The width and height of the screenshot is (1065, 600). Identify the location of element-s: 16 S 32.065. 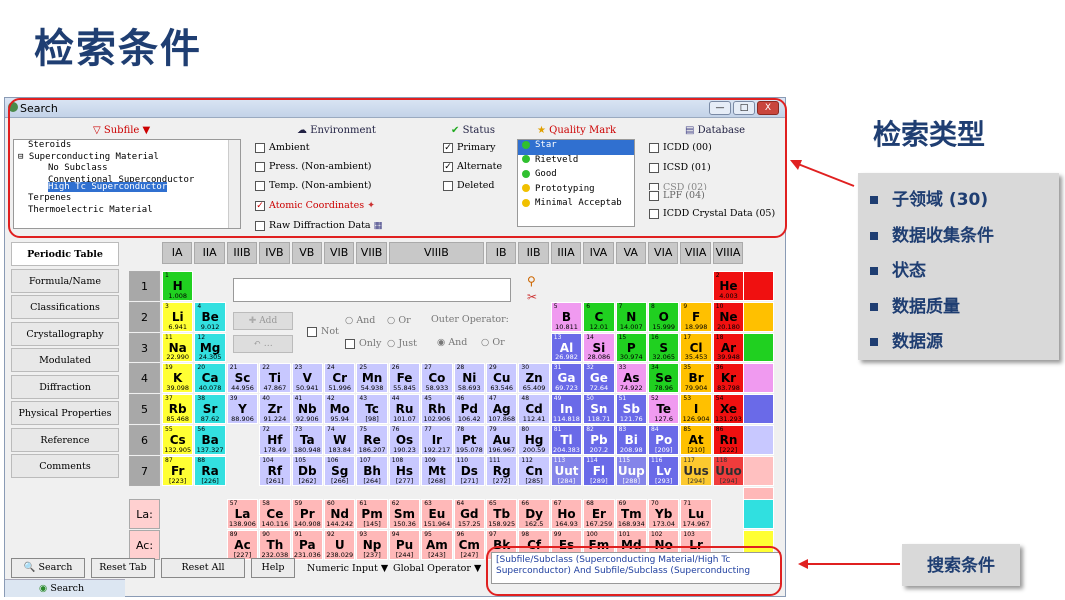
(664, 347).